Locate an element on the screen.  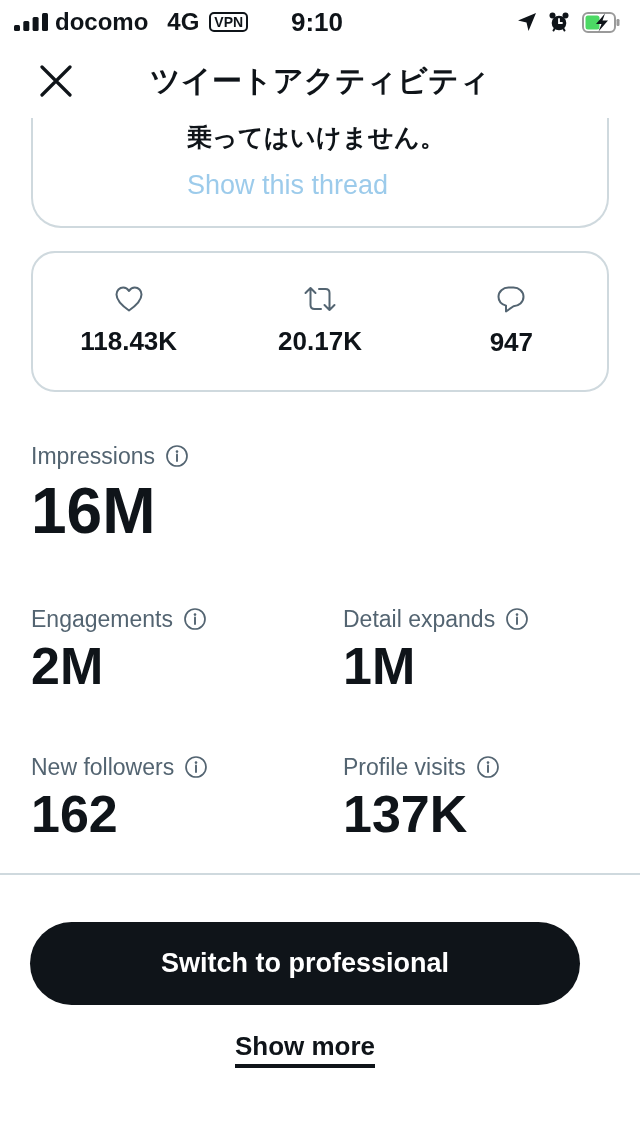
engagement-count: 118.43K is located at coordinates (129, 341).